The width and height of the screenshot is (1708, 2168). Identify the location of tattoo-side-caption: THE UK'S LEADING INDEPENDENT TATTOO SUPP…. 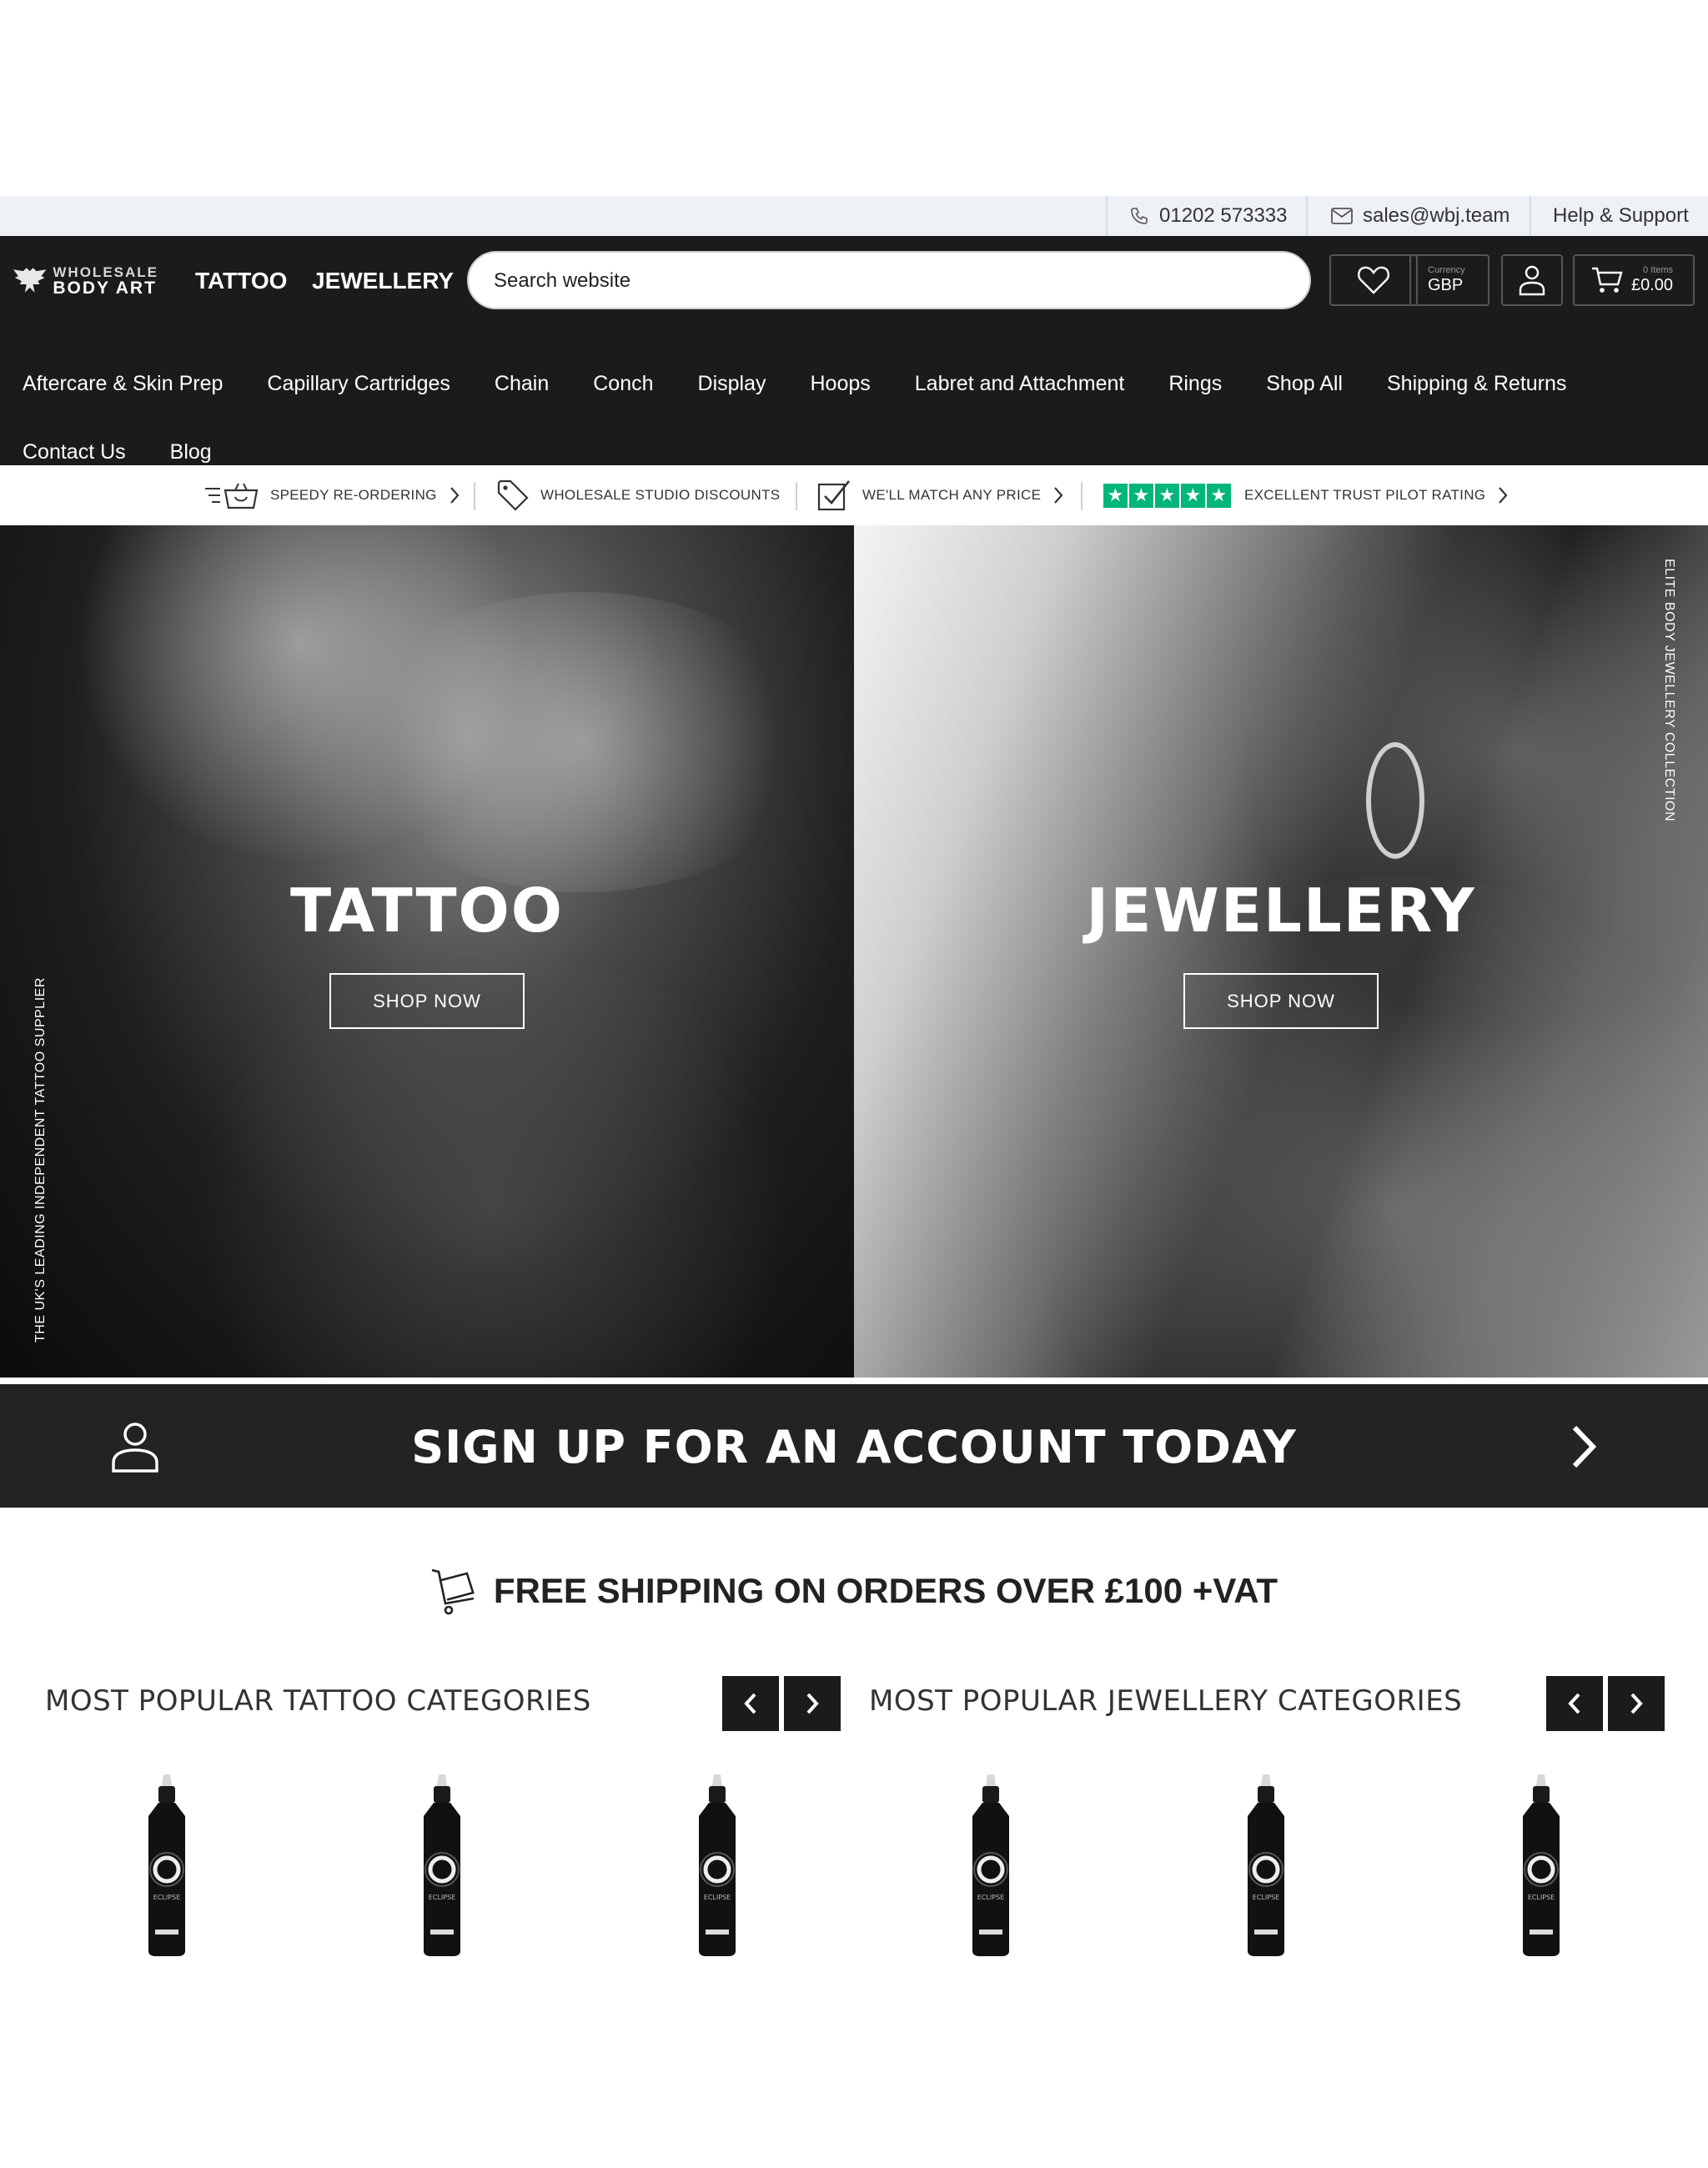
(40, 1159).